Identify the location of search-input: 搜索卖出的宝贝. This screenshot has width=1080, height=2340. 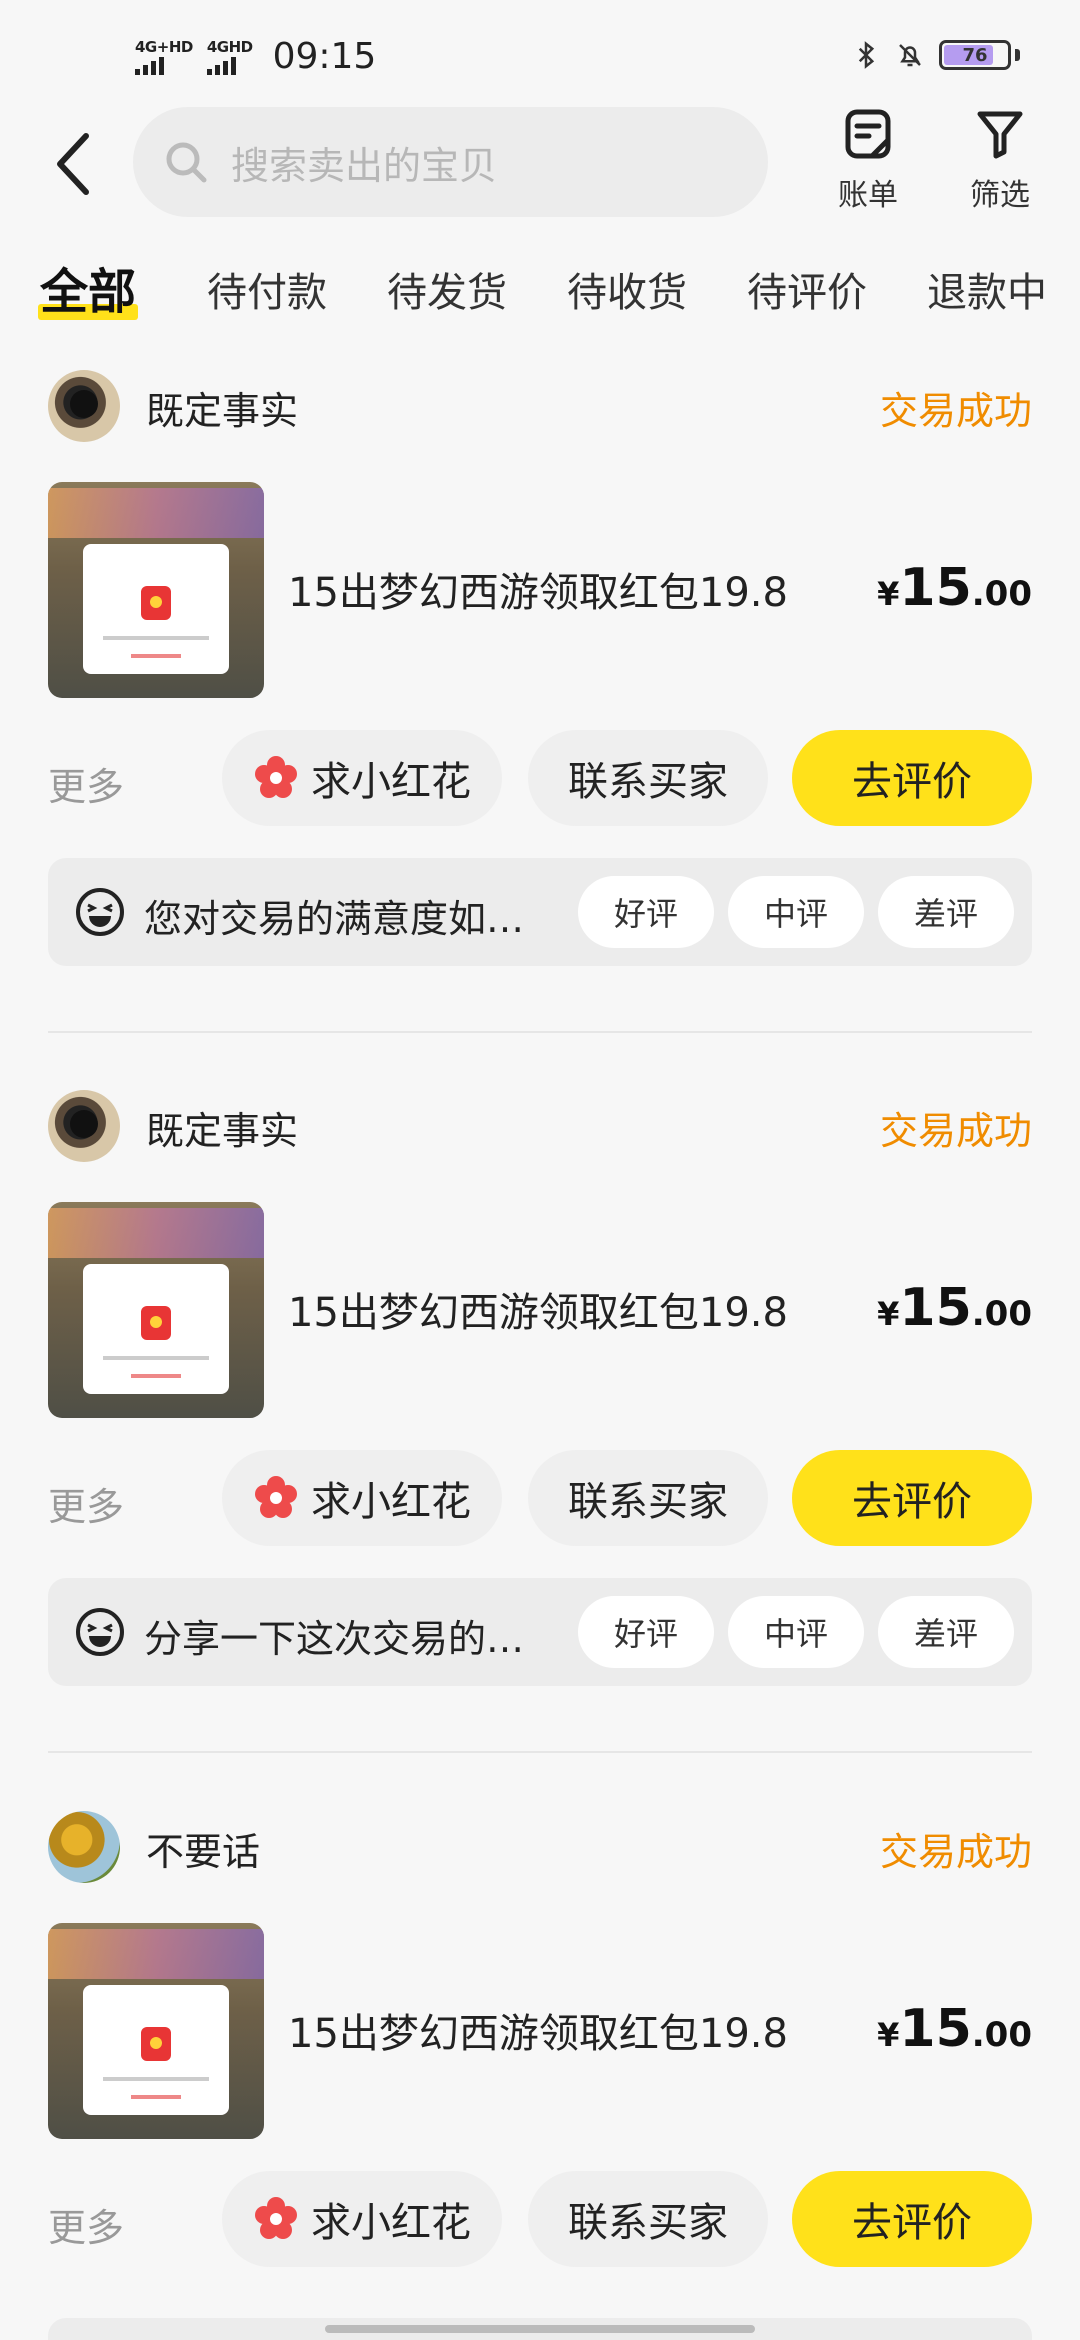
(450, 162).